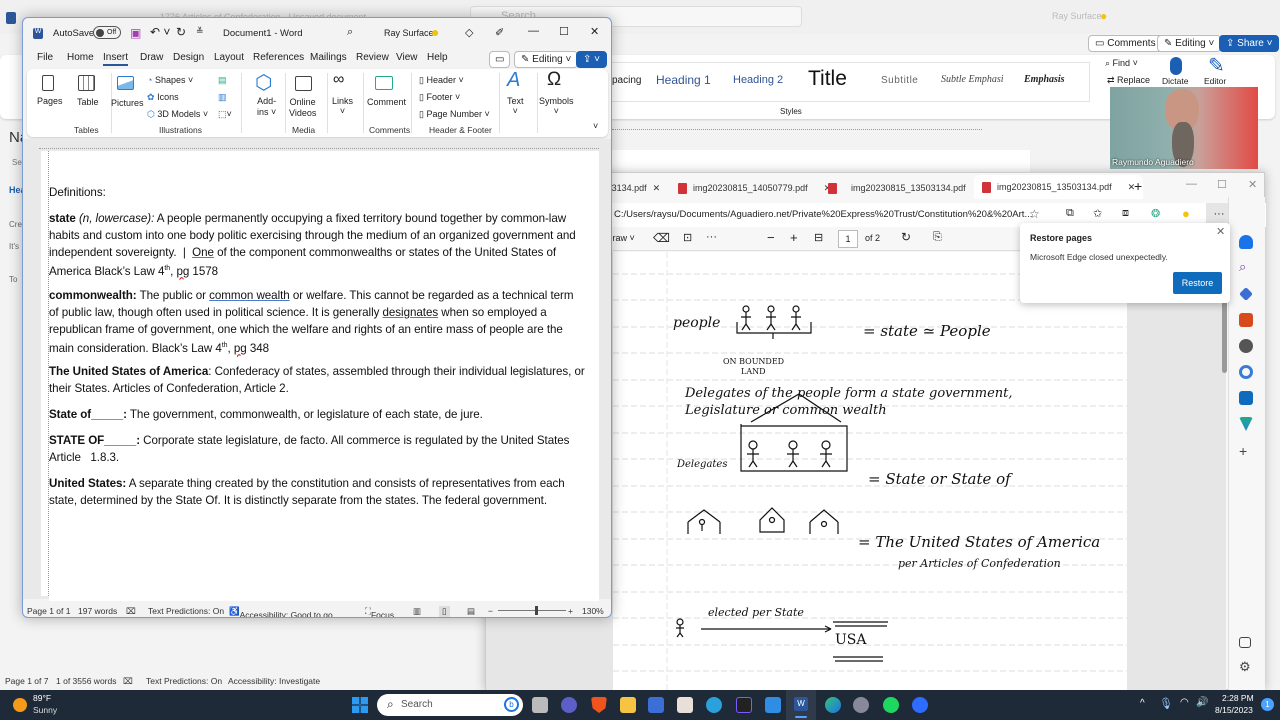  What do you see at coordinates (1121, 63) in the screenshot?
I see `find-button: ⌕ Find ˅` at bounding box center [1121, 63].